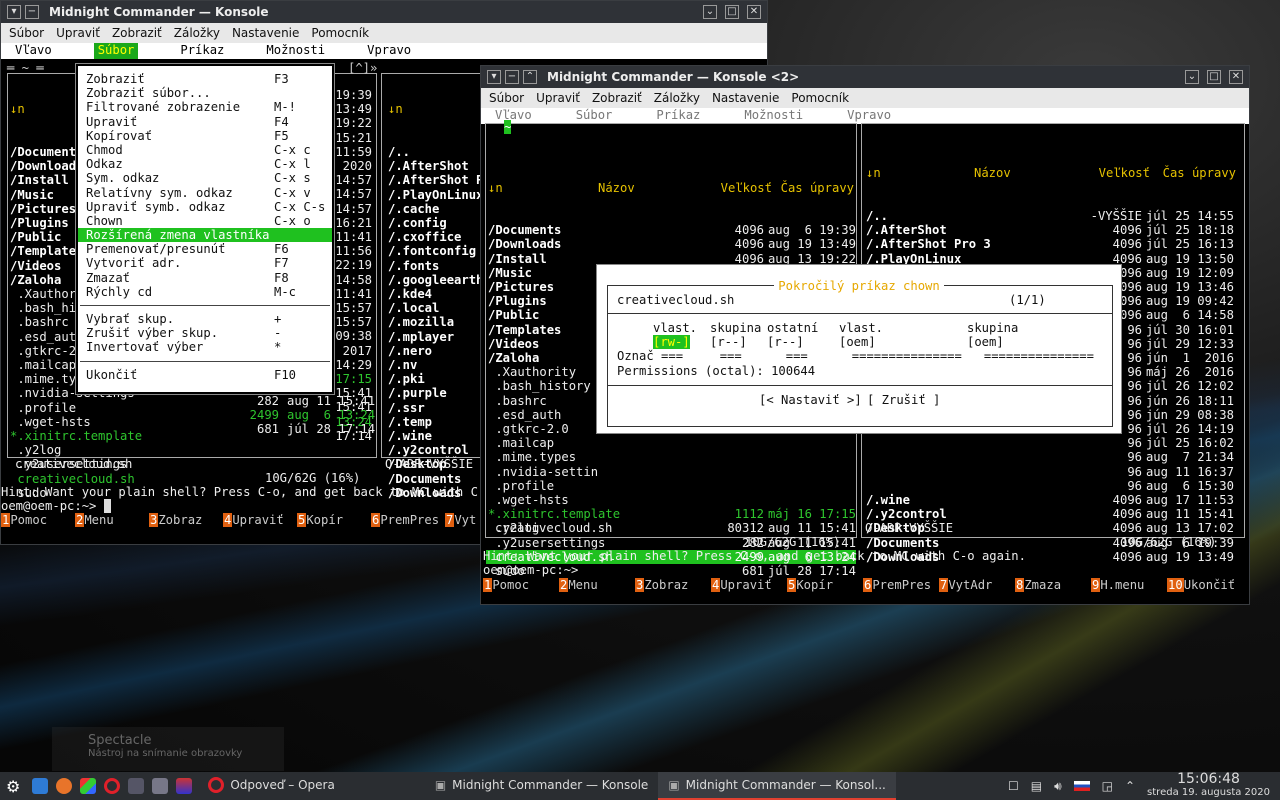 The image size is (1280, 800). I want to click on table-row: .mime.types, so click(671, 457).